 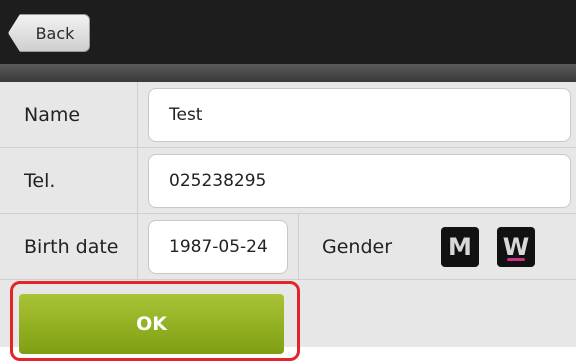 I want to click on gender-label: Gender, so click(x=357, y=247).